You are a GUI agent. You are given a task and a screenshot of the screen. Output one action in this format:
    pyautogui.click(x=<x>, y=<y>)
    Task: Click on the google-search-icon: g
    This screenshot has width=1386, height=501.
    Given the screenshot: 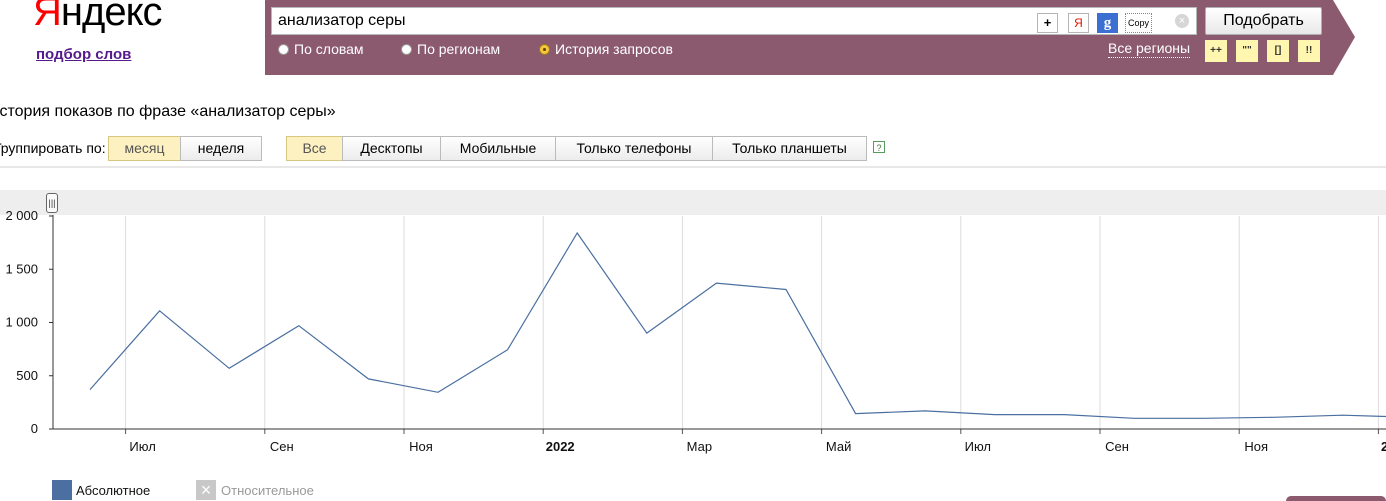 What is the action you would take?
    pyautogui.click(x=1107, y=23)
    